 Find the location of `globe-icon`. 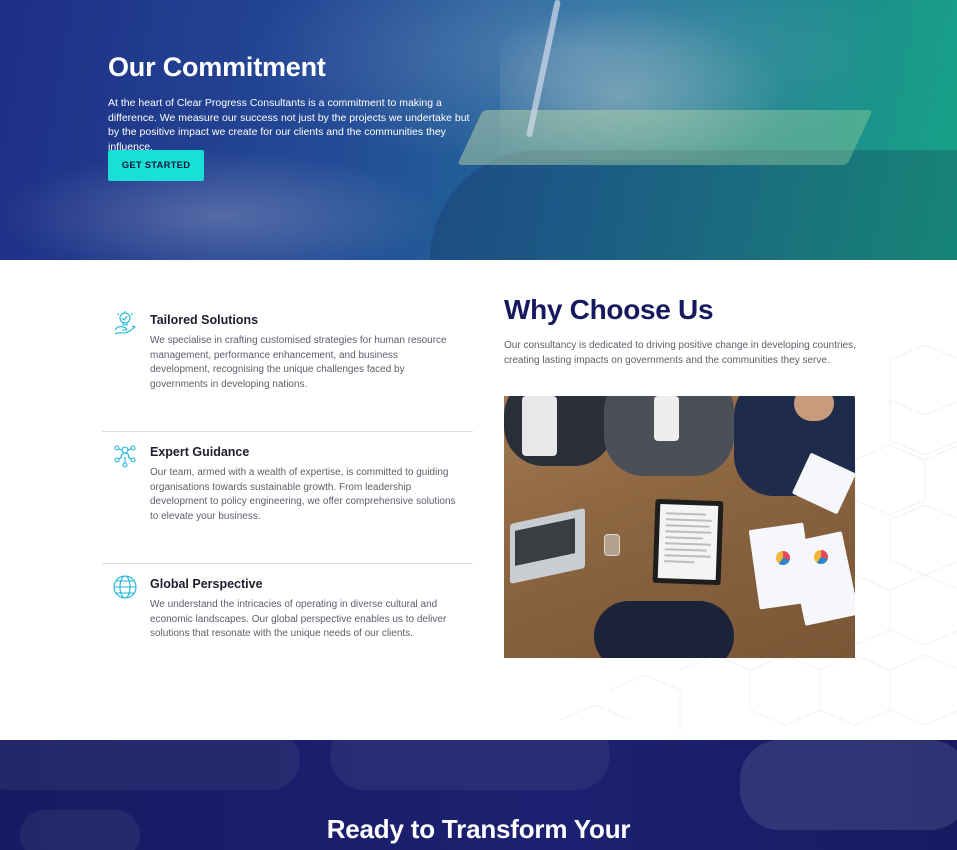

globe-icon is located at coordinates (125, 587).